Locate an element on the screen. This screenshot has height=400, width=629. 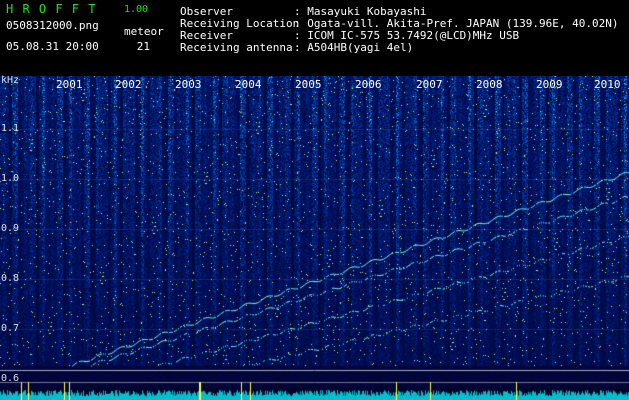
meteor-label: meteor is located at coordinates (144, 31).